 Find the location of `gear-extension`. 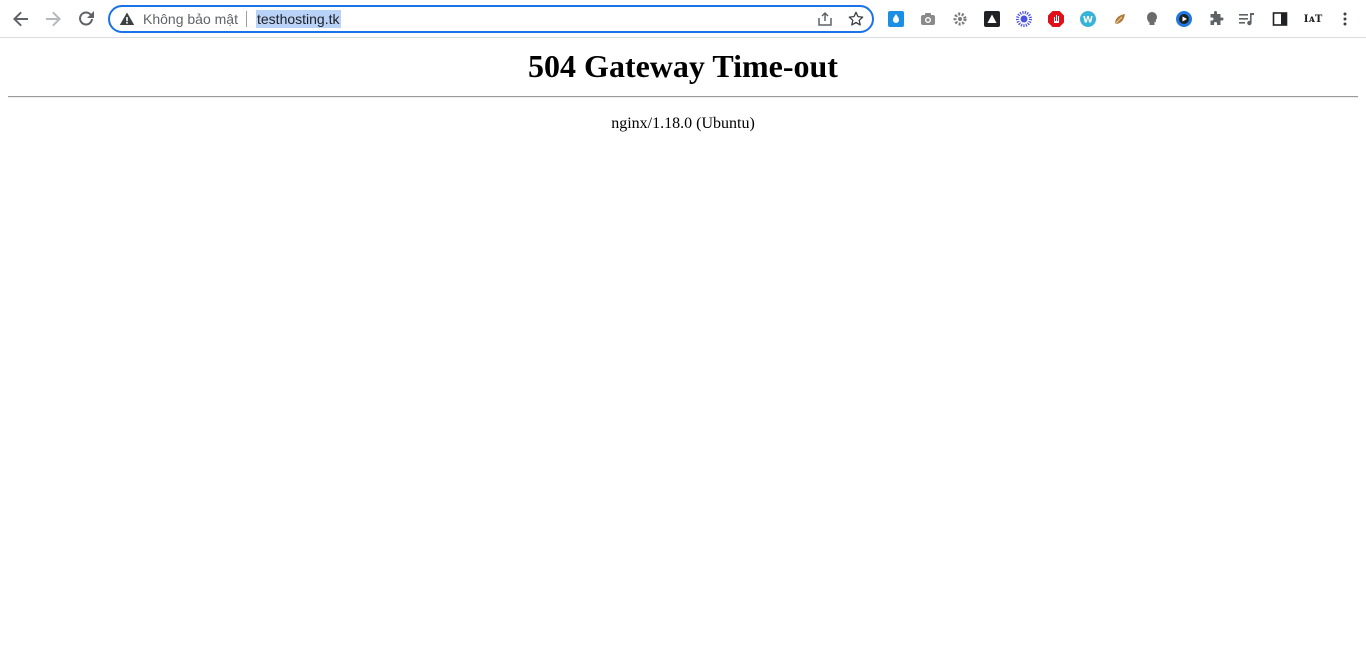

gear-extension is located at coordinates (960, 19).